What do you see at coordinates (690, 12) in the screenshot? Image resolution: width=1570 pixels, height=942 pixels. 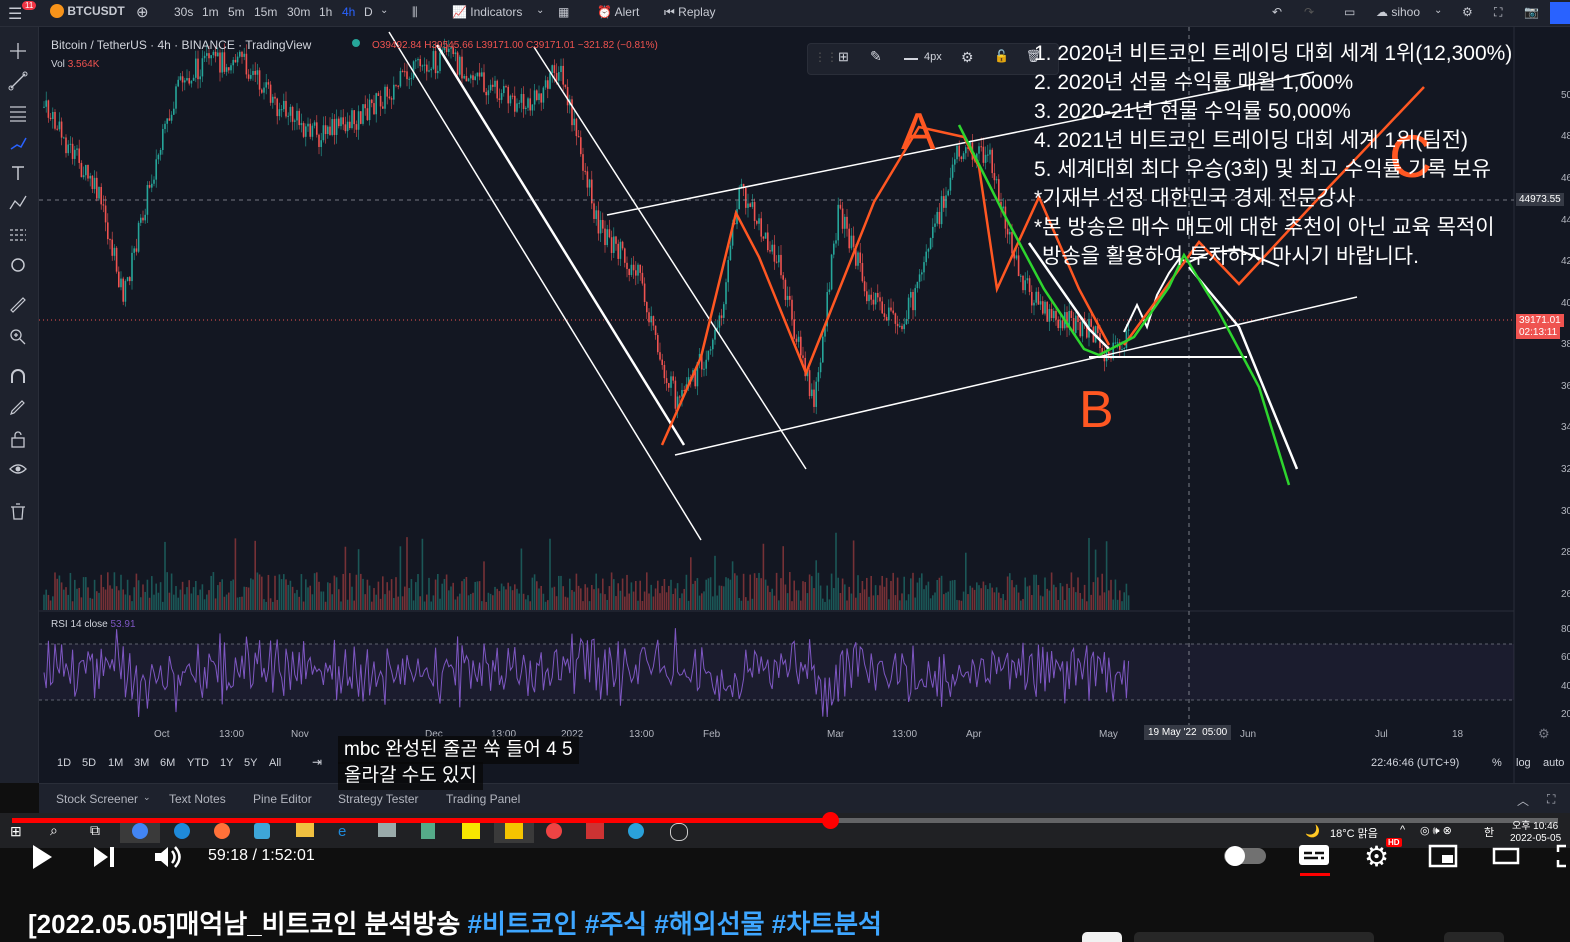 I see `replay-button: ⏮ Replay` at bounding box center [690, 12].